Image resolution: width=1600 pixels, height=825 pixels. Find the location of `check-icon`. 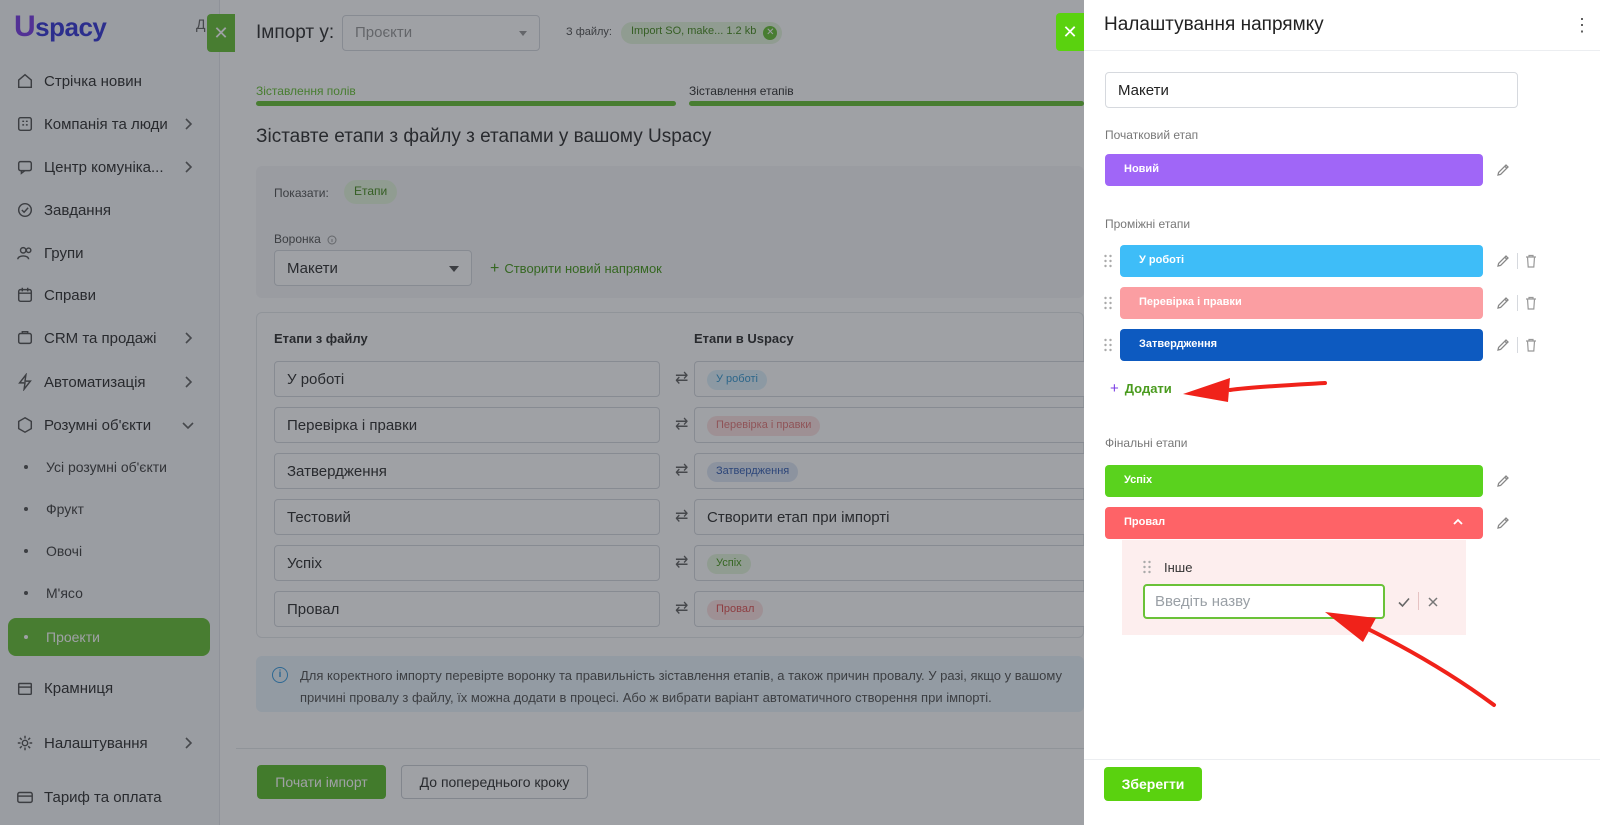

check-icon is located at coordinates (1404, 602).